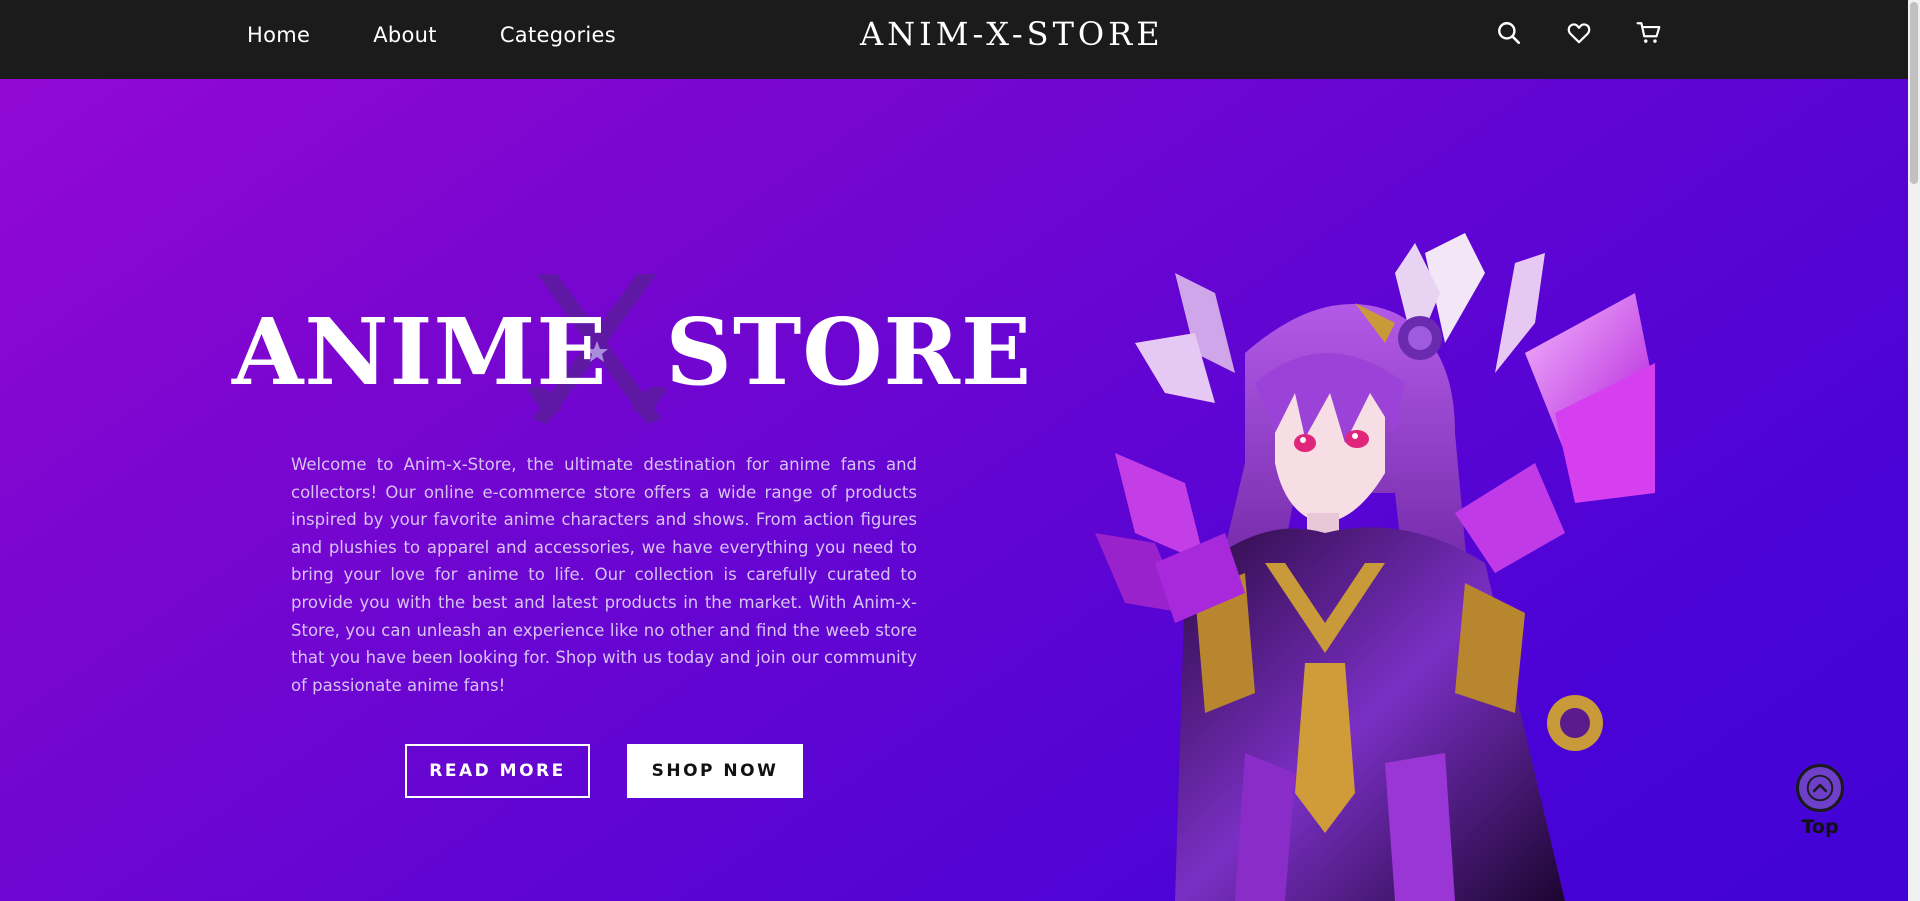 This screenshot has width=1920, height=901. Describe the element at coordinates (1914, 450) in the screenshot. I see `vertical-scrollbar` at that location.